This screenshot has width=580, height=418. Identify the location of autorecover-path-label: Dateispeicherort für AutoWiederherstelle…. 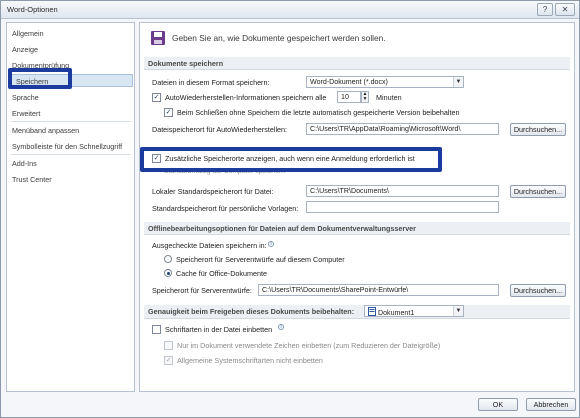
(220, 129).